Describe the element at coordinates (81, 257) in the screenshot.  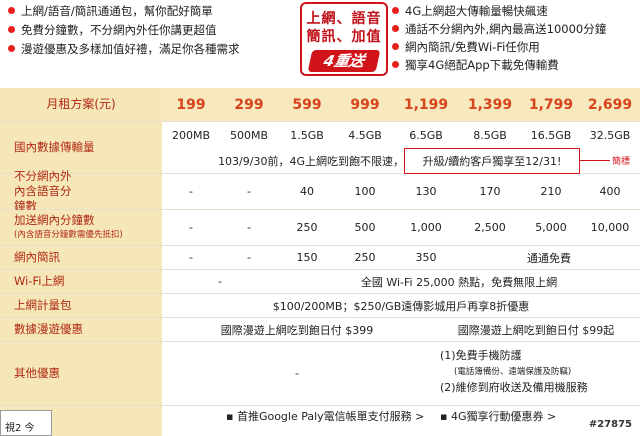
I see `sms-label: 網內簡訊` at that location.